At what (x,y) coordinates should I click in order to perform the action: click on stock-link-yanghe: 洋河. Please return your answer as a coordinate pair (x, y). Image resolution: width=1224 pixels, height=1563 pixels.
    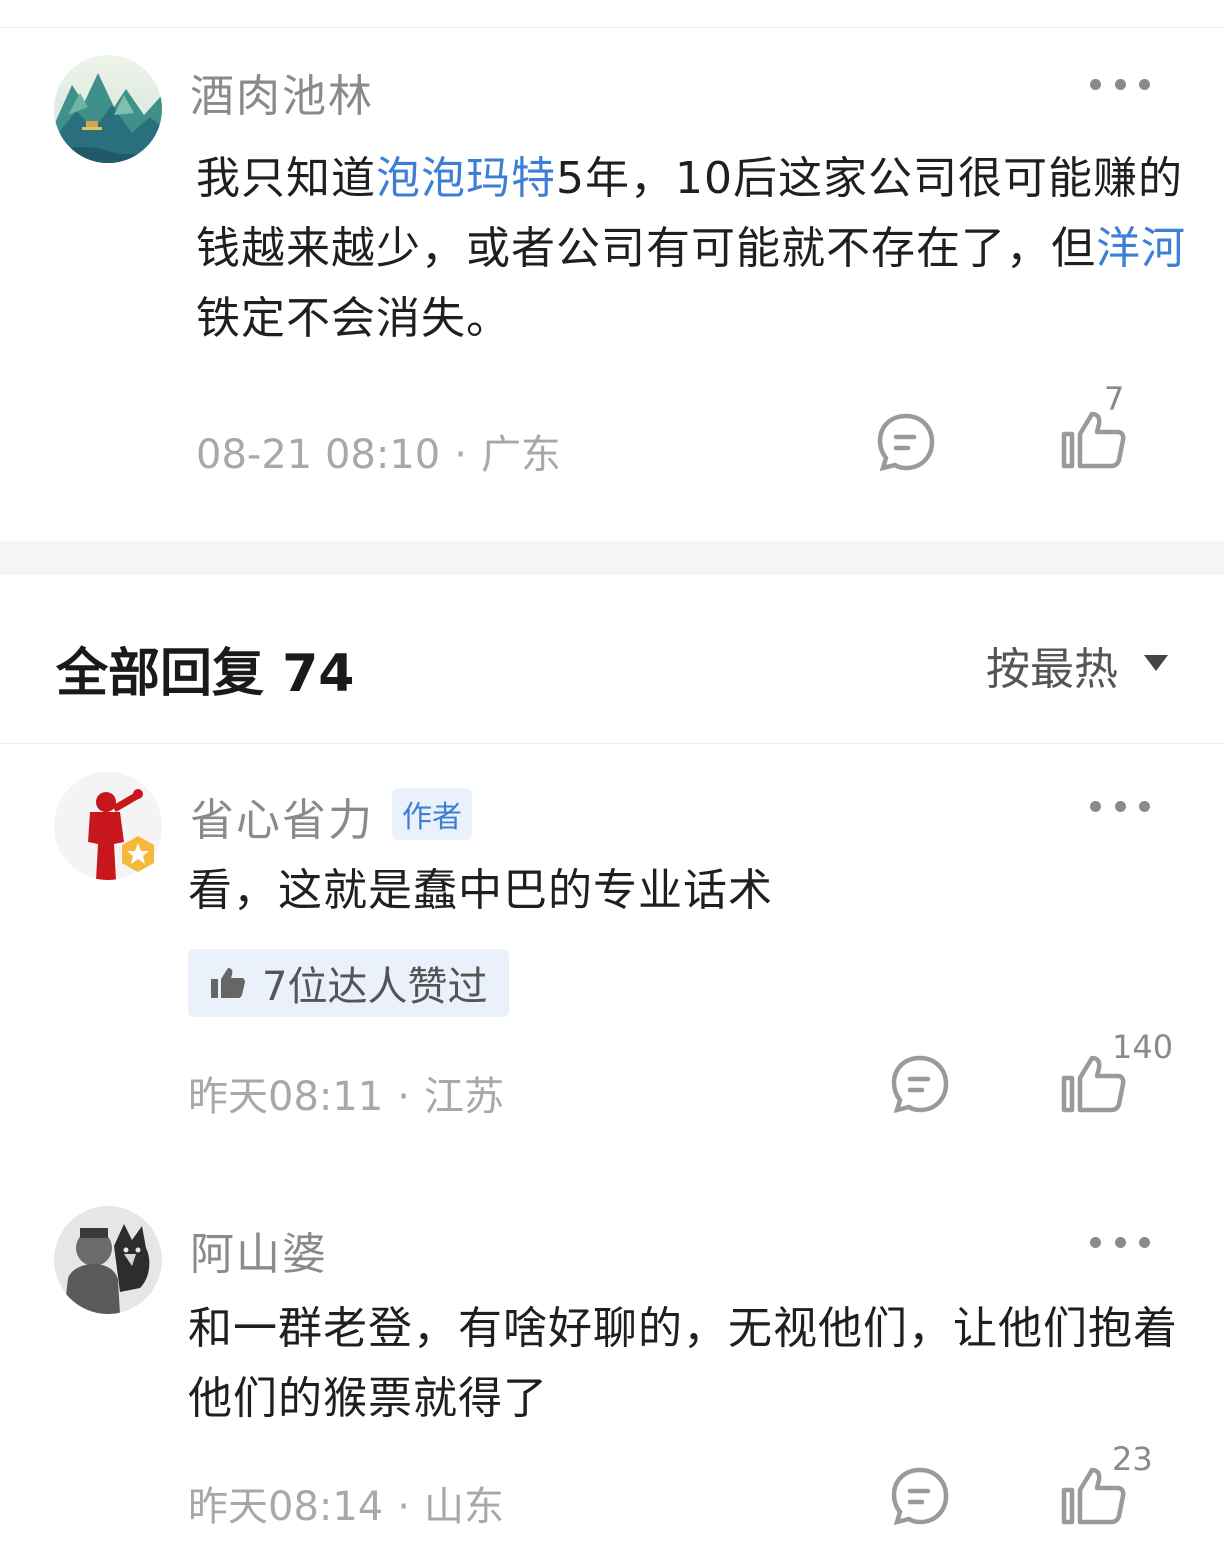
    Looking at the image, I should click on (1141, 248).